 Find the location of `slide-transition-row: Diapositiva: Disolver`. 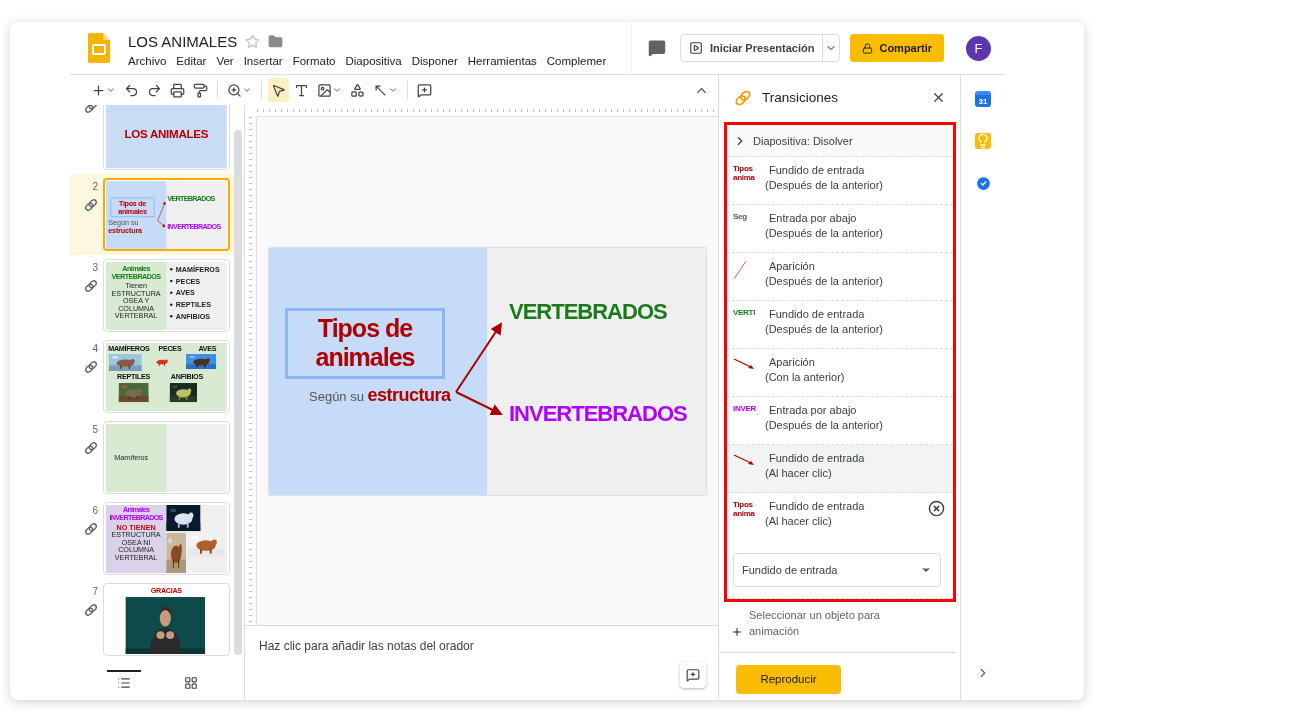

slide-transition-row: Diapositiva: Disolver is located at coordinates (840, 141).